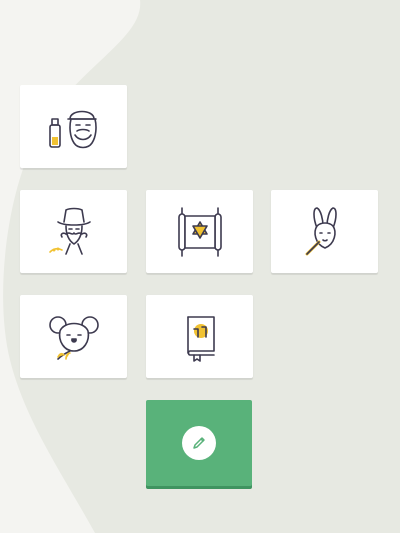 Image resolution: width=400 pixels, height=533 pixels. I want to click on sticker-card-bearded-man, so click(73, 126).